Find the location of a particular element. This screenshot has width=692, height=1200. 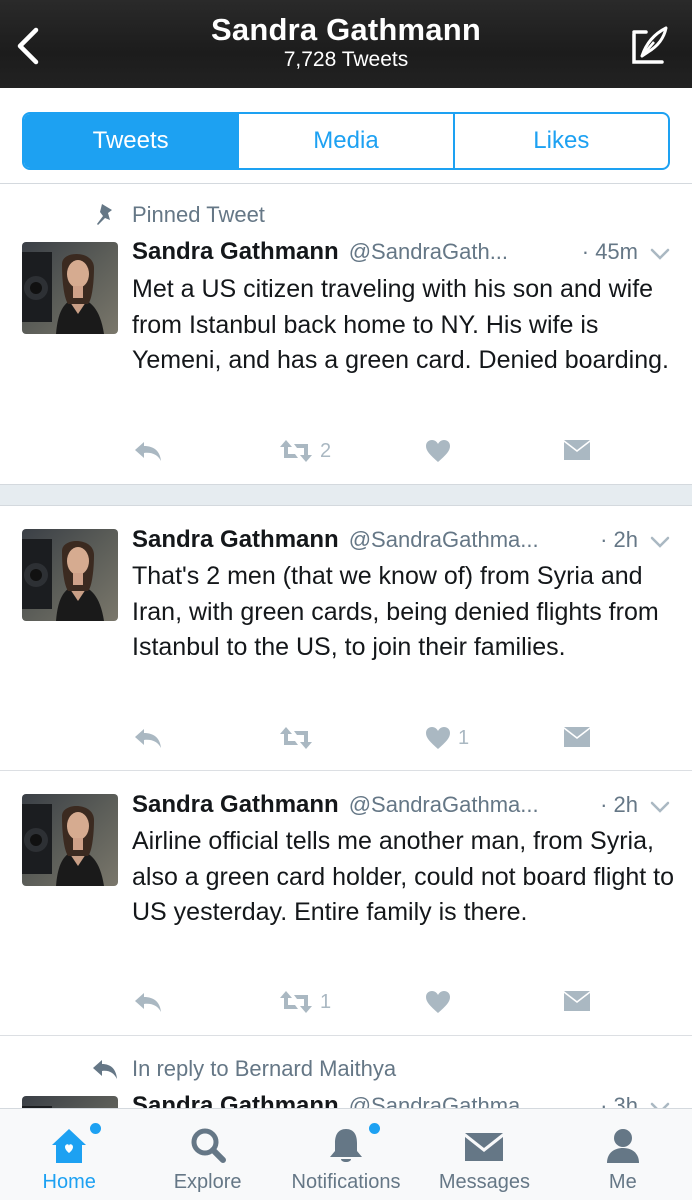

profile-header: Sandra Gathmann 7,728 Tweets is located at coordinates (346, 44).